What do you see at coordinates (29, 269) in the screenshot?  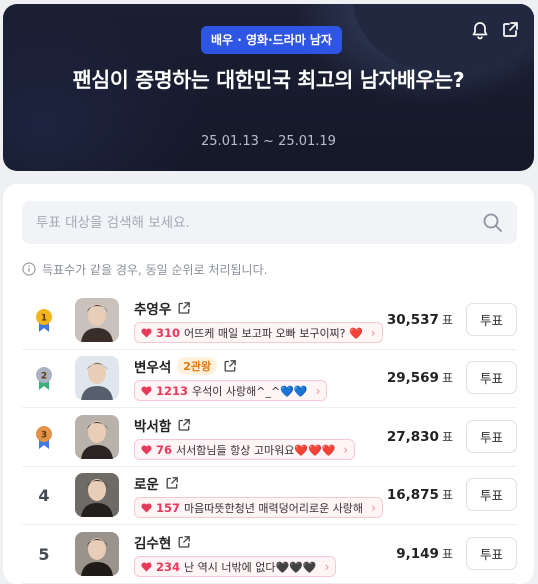 I see `info-icon` at bounding box center [29, 269].